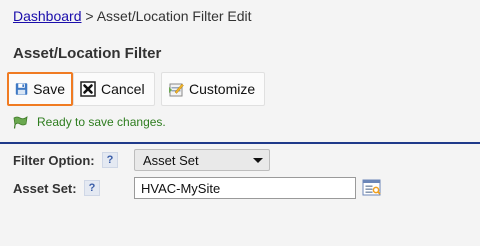 This screenshot has width=480, height=246. Describe the element at coordinates (372, 188) in the screenshot. I see `lookup-list-icon` at that location.